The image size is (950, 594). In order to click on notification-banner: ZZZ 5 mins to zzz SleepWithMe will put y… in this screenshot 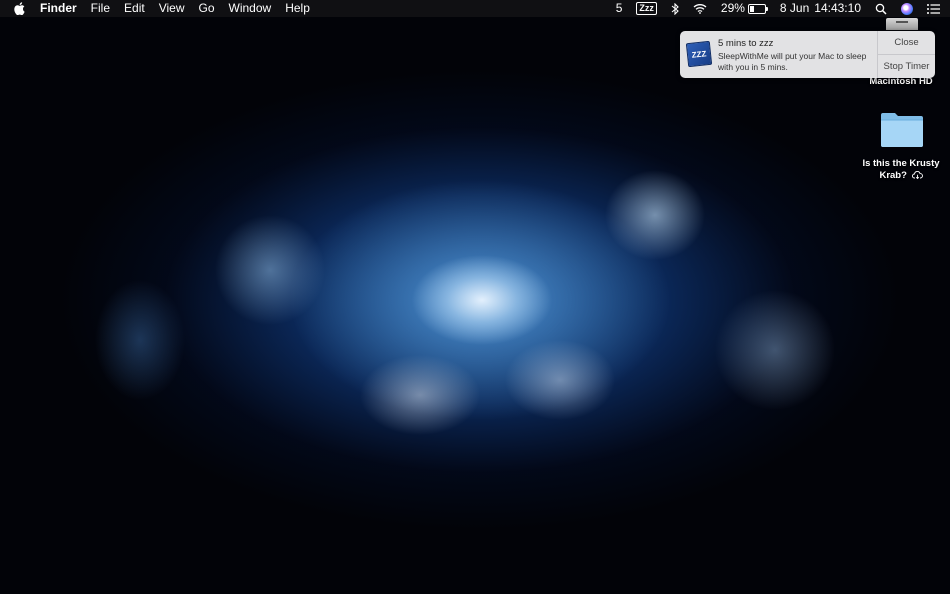, I will do `click(807, 54)`.